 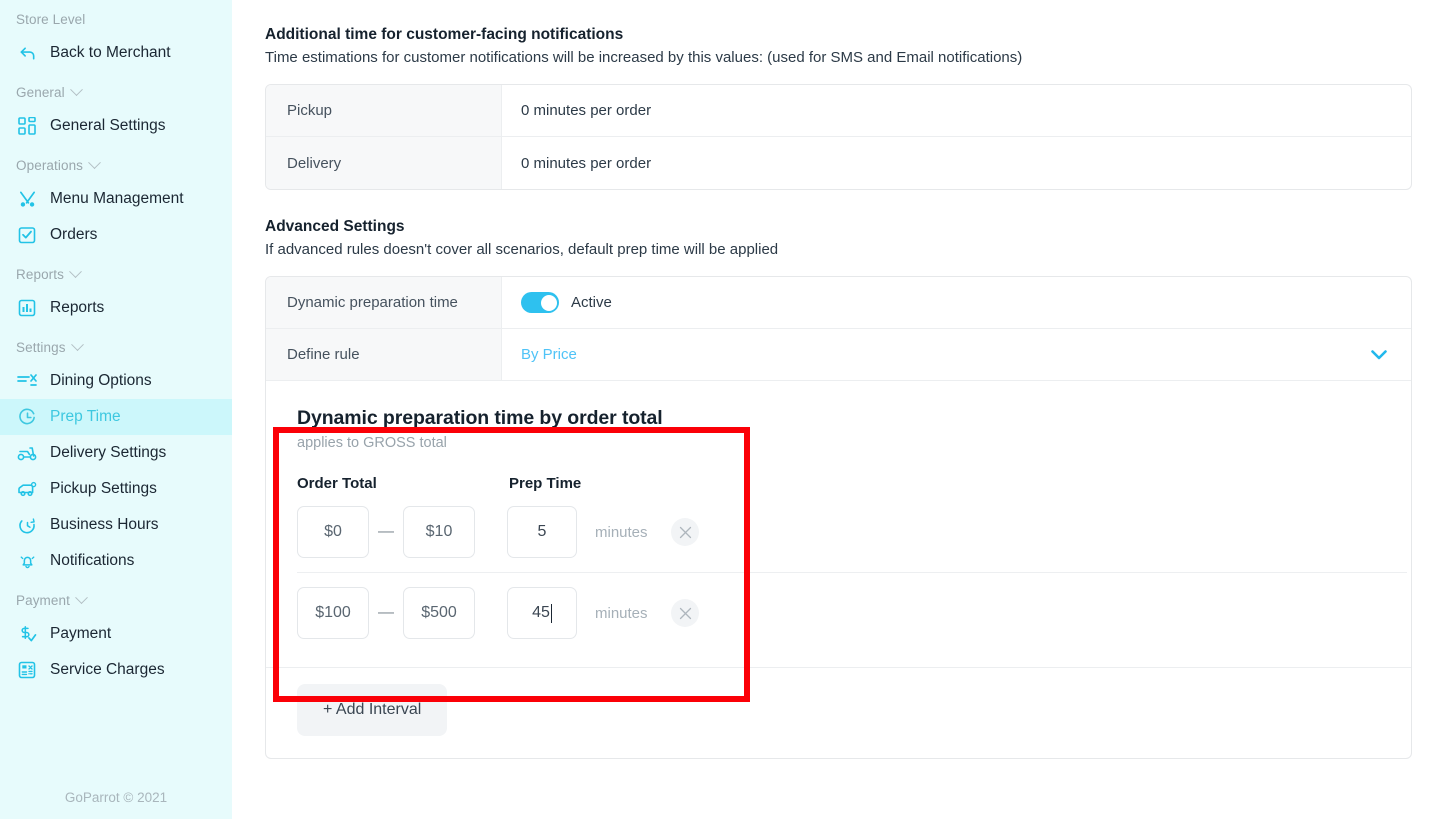 What do you see at coordinates (27, 235) in the screenshot?
I see `clipboard-check-icon` at bounding box center [27, 235].